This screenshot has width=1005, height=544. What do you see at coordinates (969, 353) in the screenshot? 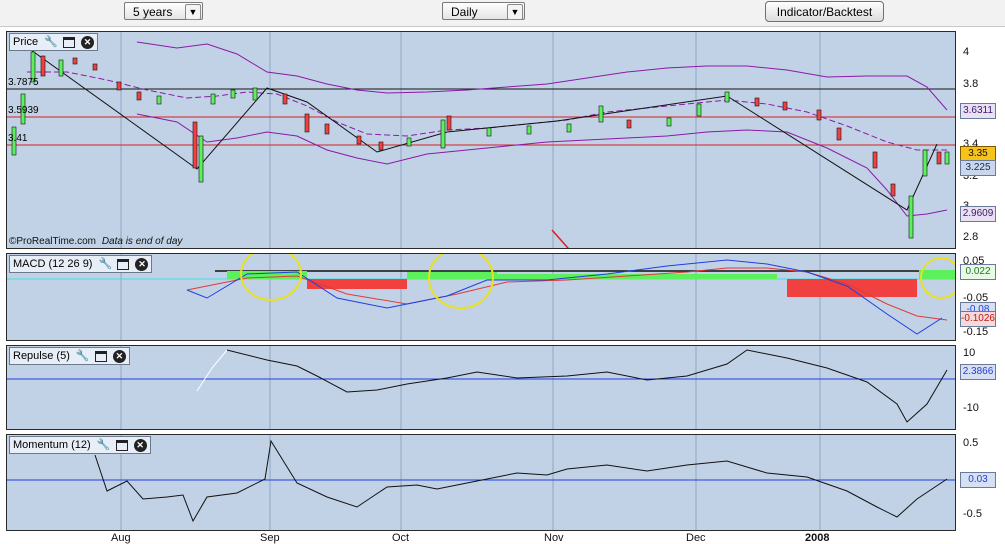
I see `axis-tick: 10` at bounding box center [969, 353].